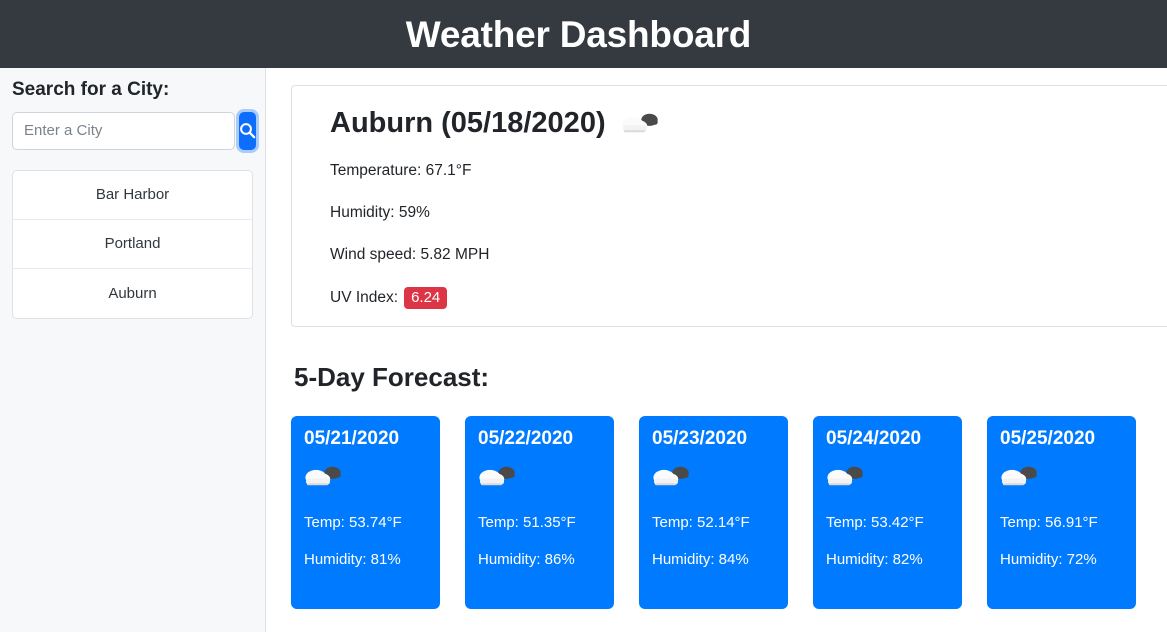  What do you see at coordinates (1048, 560) in the screenshot?
I see `forecast-humidity: Humidity: 72%` at bounding box center [1048, 560].